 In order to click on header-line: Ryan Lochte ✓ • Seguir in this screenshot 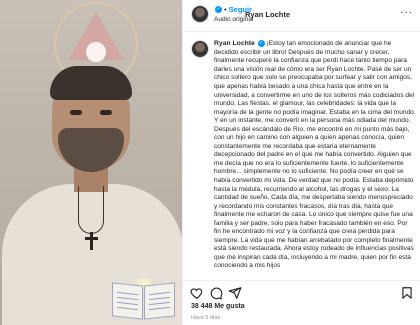, I will do `click(252, 12)`.